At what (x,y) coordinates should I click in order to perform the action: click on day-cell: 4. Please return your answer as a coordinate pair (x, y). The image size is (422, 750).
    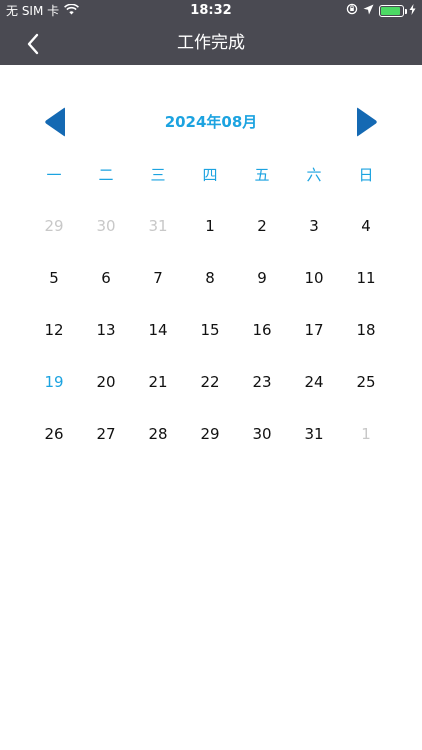
    Looking at the image, I should click on (366, 226).